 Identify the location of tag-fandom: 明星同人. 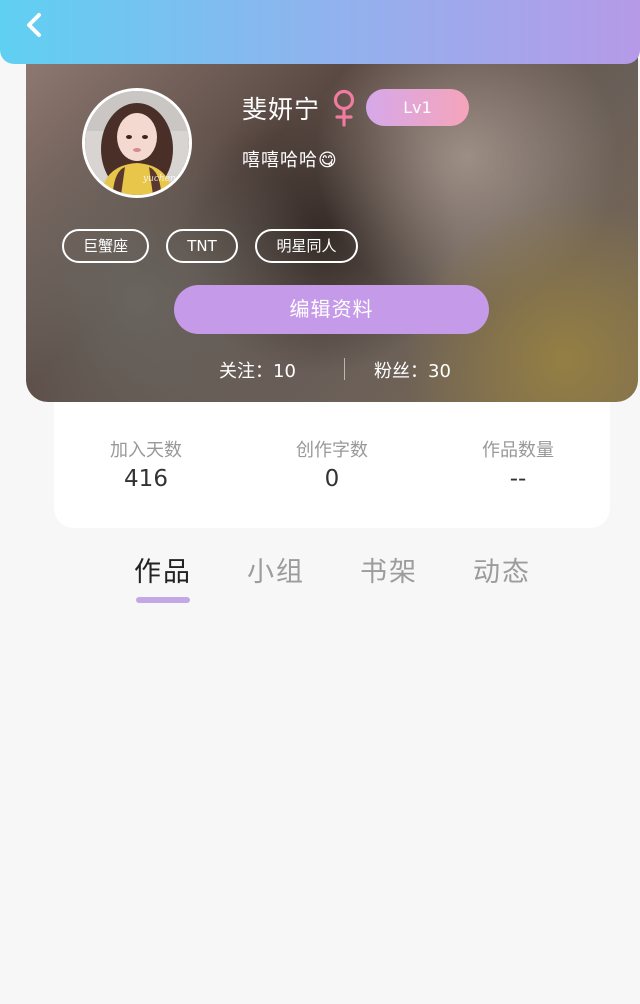
(306, 246).